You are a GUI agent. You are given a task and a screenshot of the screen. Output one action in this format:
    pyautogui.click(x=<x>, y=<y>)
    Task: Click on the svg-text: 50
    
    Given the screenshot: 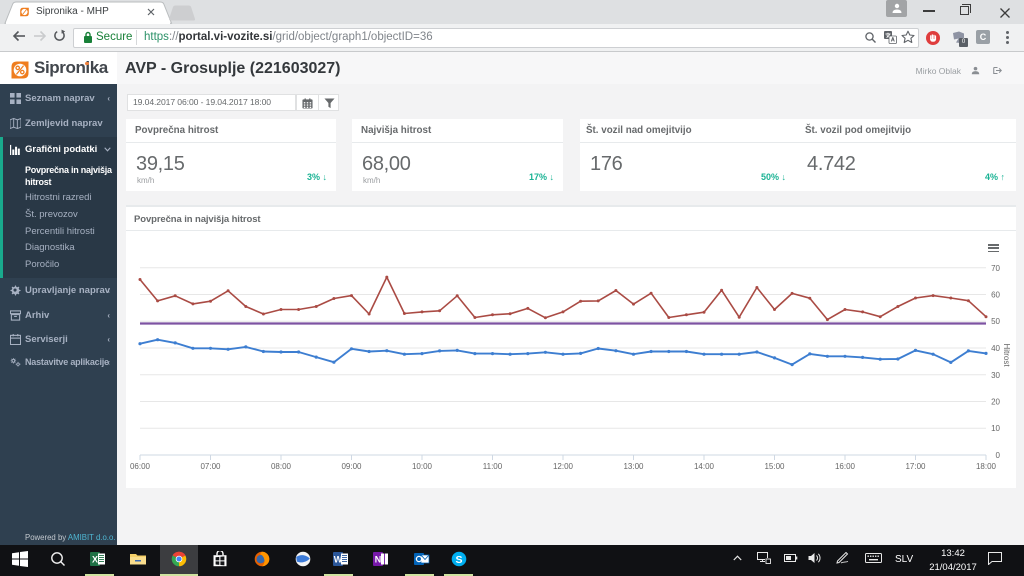 What is the action you would take?
    pyautogui.click(x=995, y=321)
    